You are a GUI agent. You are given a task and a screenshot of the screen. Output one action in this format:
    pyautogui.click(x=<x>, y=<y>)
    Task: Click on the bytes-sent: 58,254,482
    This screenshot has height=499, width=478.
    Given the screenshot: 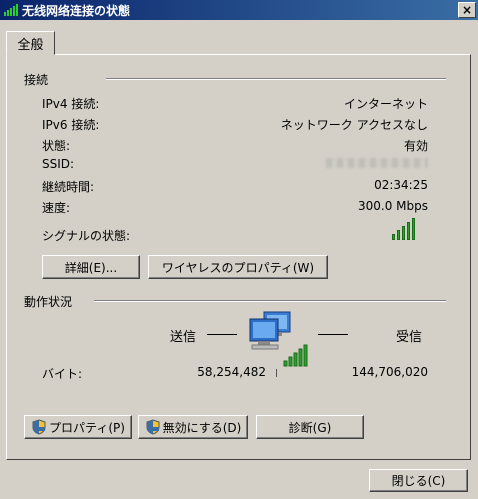 What is the action you would take?
    pyautogui.click(x=231, y=372)
    